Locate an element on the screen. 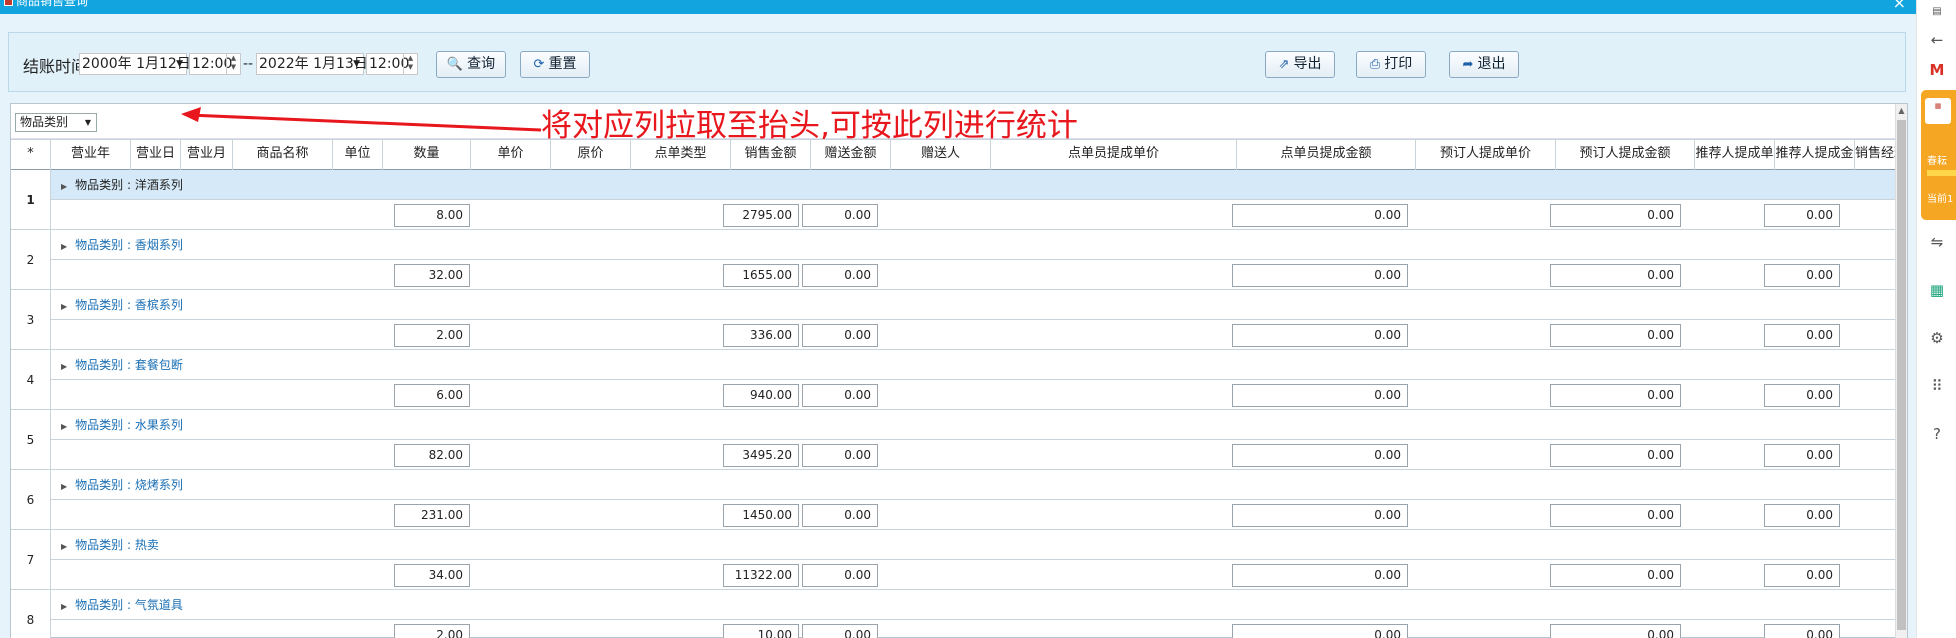  grid-icon: ▦ is located at coordinates (1937, 290).